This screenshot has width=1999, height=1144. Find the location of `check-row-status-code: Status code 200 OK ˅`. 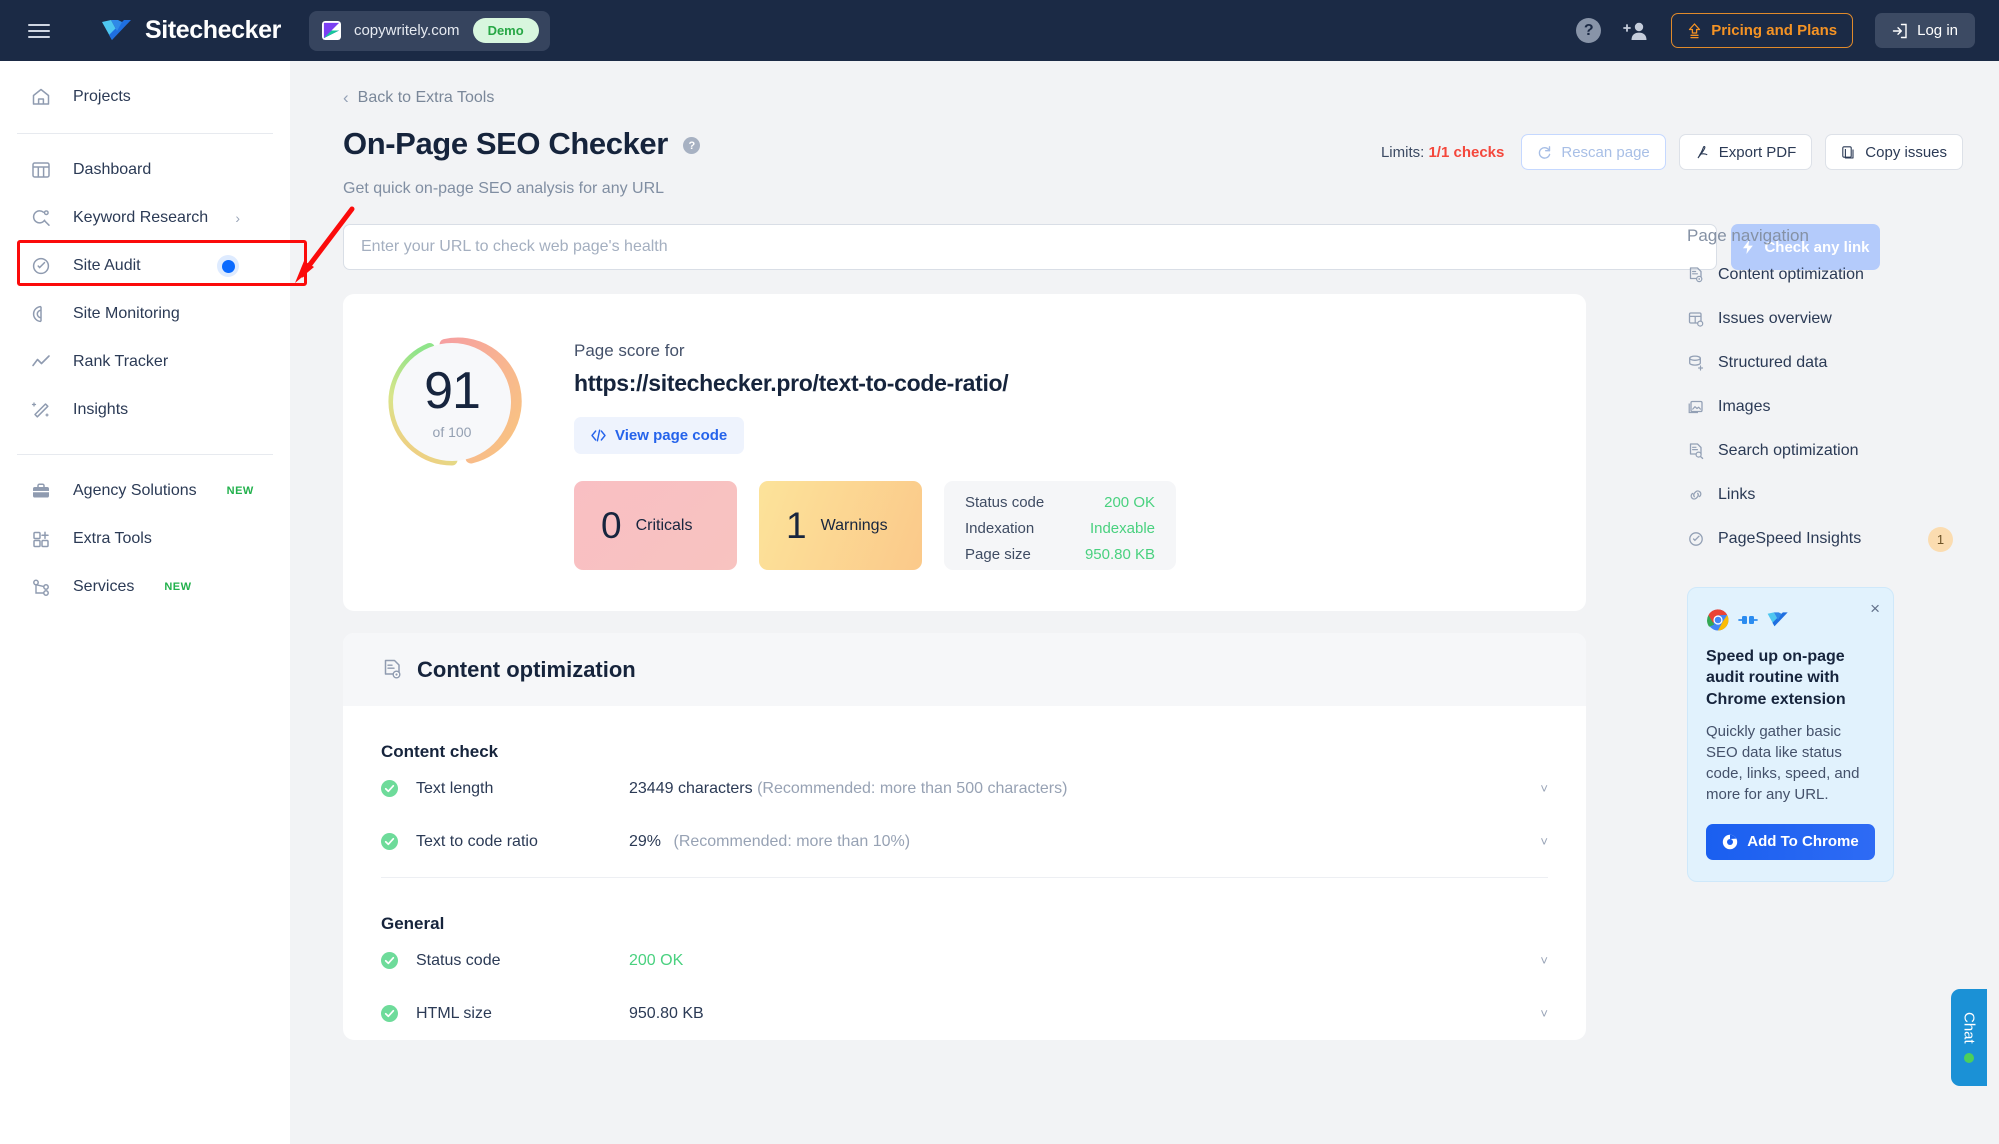

check-row-status-code: Status code 200 OK ˅ is located at coordinates (964, 960).